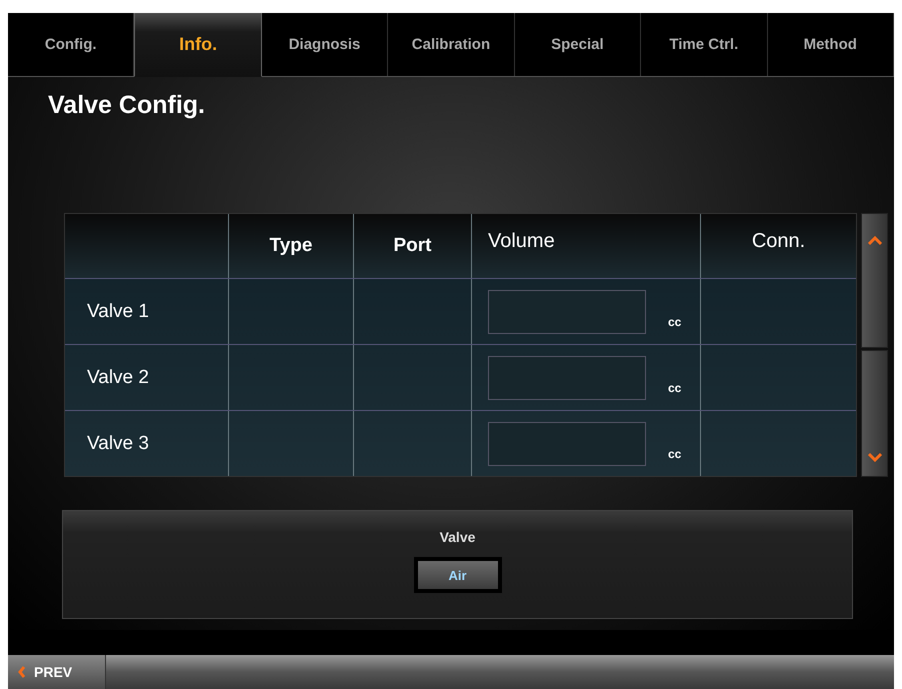 Image resolution: width=902 pixels, height=689 pixels. What do you see at coordinates (875, 457) in the screenshot?
I see `caret-down-icon` at bounding box center [875, 457].